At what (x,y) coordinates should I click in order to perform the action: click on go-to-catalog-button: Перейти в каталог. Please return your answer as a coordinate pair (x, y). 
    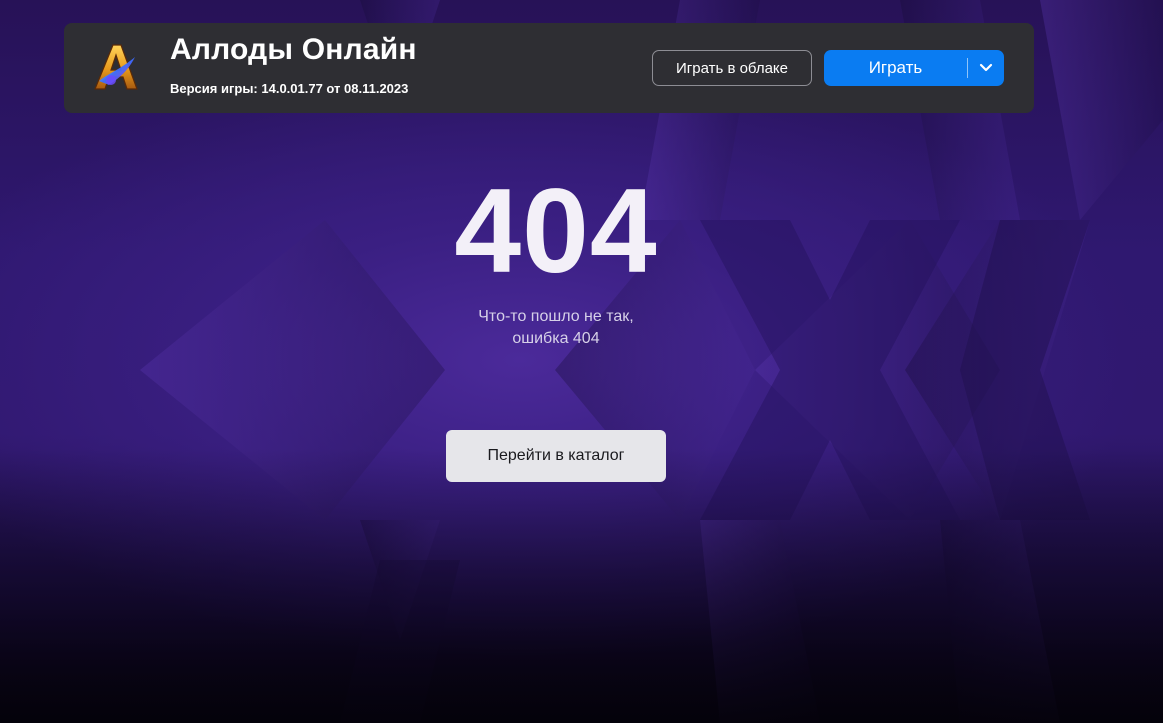
    Looking at the image, I should click on (556, 456).